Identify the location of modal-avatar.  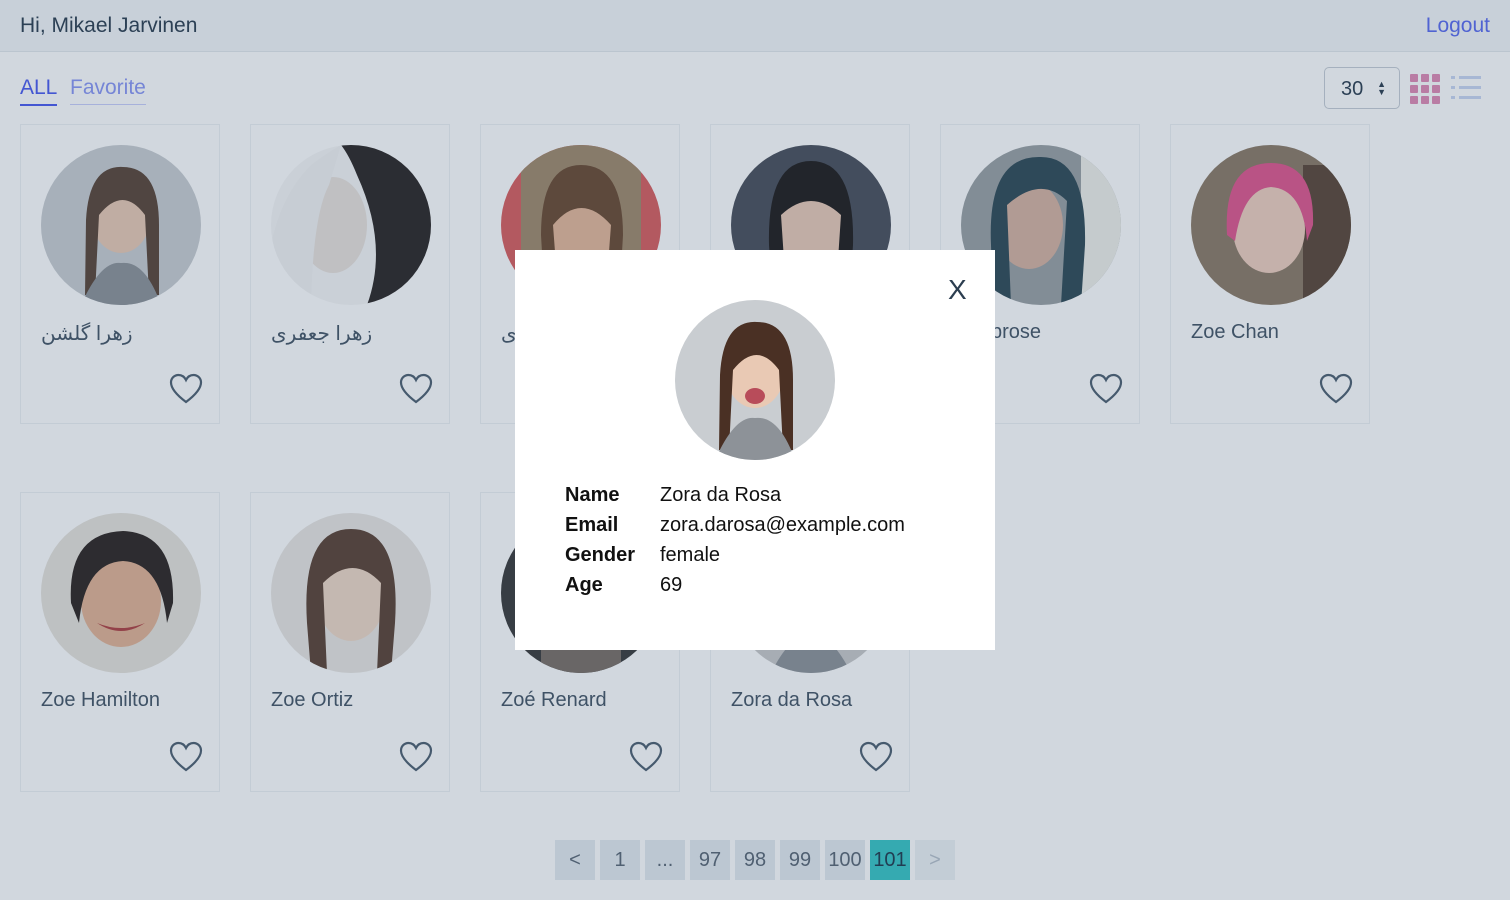
(755, 380).